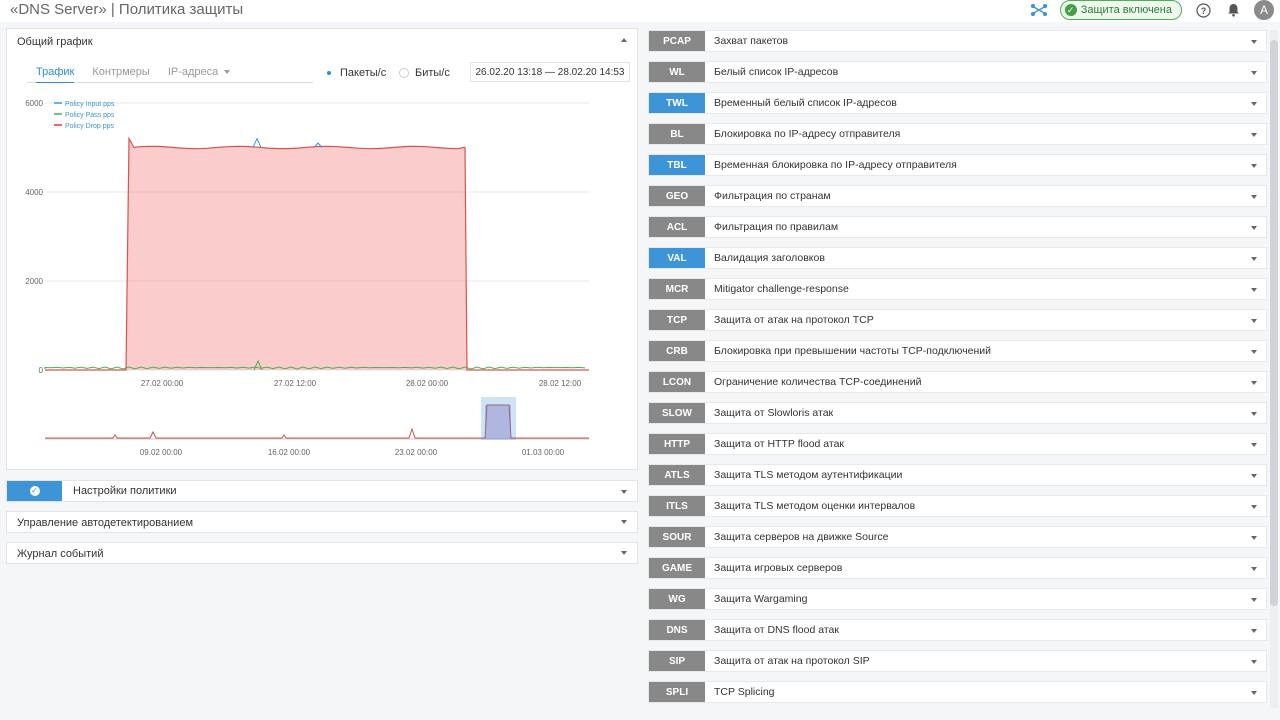  Describe the element at coordinates (677, 103) in the screenshot. I see `countermeasure-code-badge: TWL` at that location.